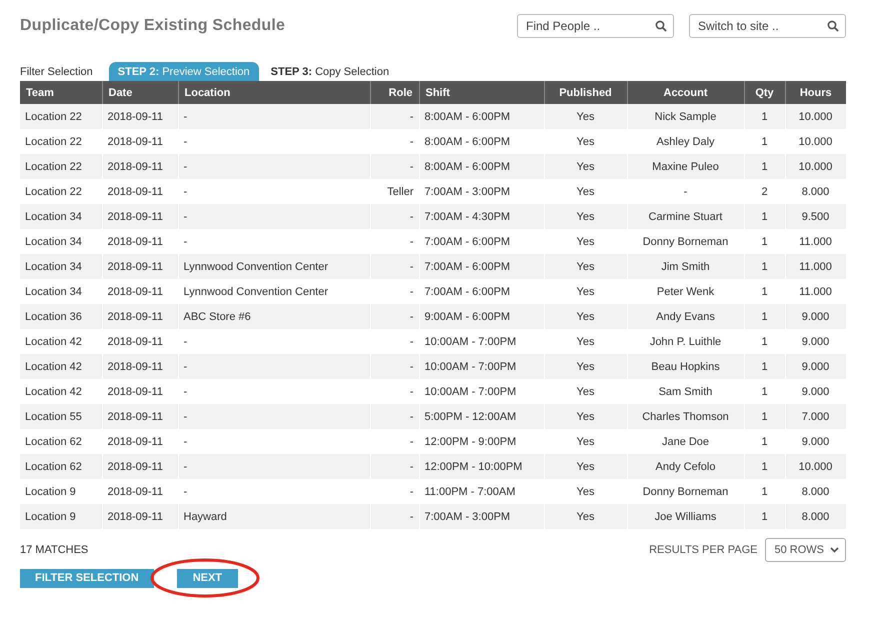  Describe the element at coordinates (334, 72) in the screenshot. I see `step-tab: STEP 3: Copy Selection` at that location.